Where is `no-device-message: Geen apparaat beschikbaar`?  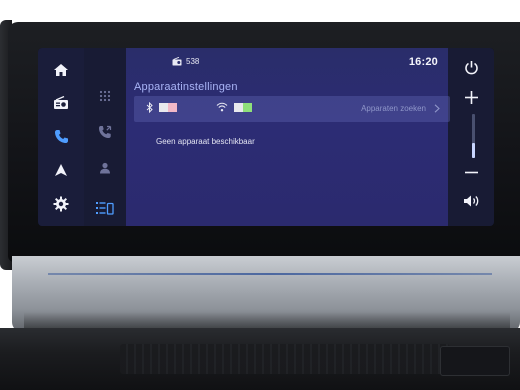
no-device-message: Geen apparaat beschikbaar is located at coordinates (205, 141).